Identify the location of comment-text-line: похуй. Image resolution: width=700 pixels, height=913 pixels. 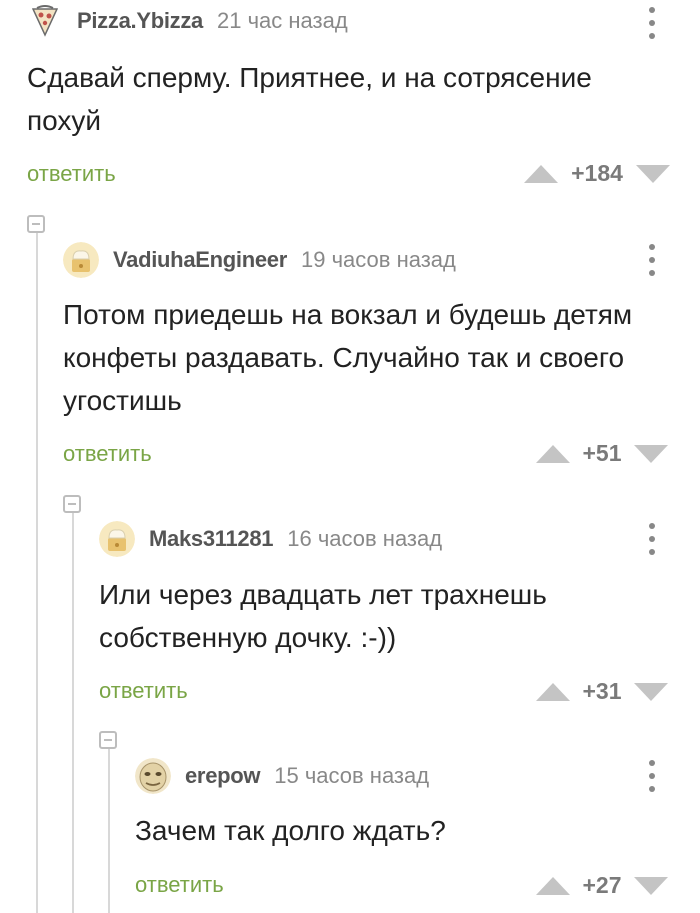
(64, 120).